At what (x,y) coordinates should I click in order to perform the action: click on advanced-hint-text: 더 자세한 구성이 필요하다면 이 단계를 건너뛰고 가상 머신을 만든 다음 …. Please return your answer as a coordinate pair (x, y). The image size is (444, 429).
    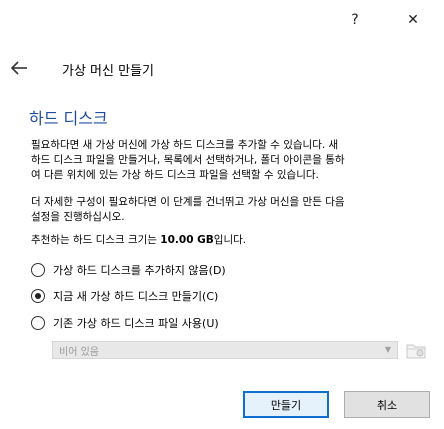
    Looking at the image, I should click on (188, 209).